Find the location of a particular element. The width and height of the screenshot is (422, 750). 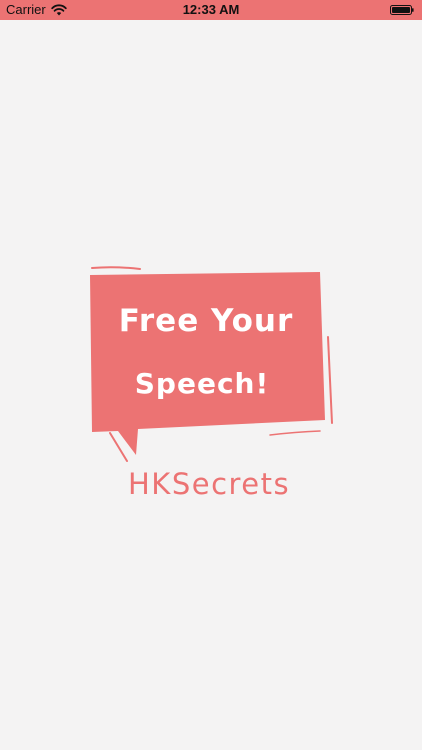

bubble-text-line2: Speech! is located at coordinates (202, 383).